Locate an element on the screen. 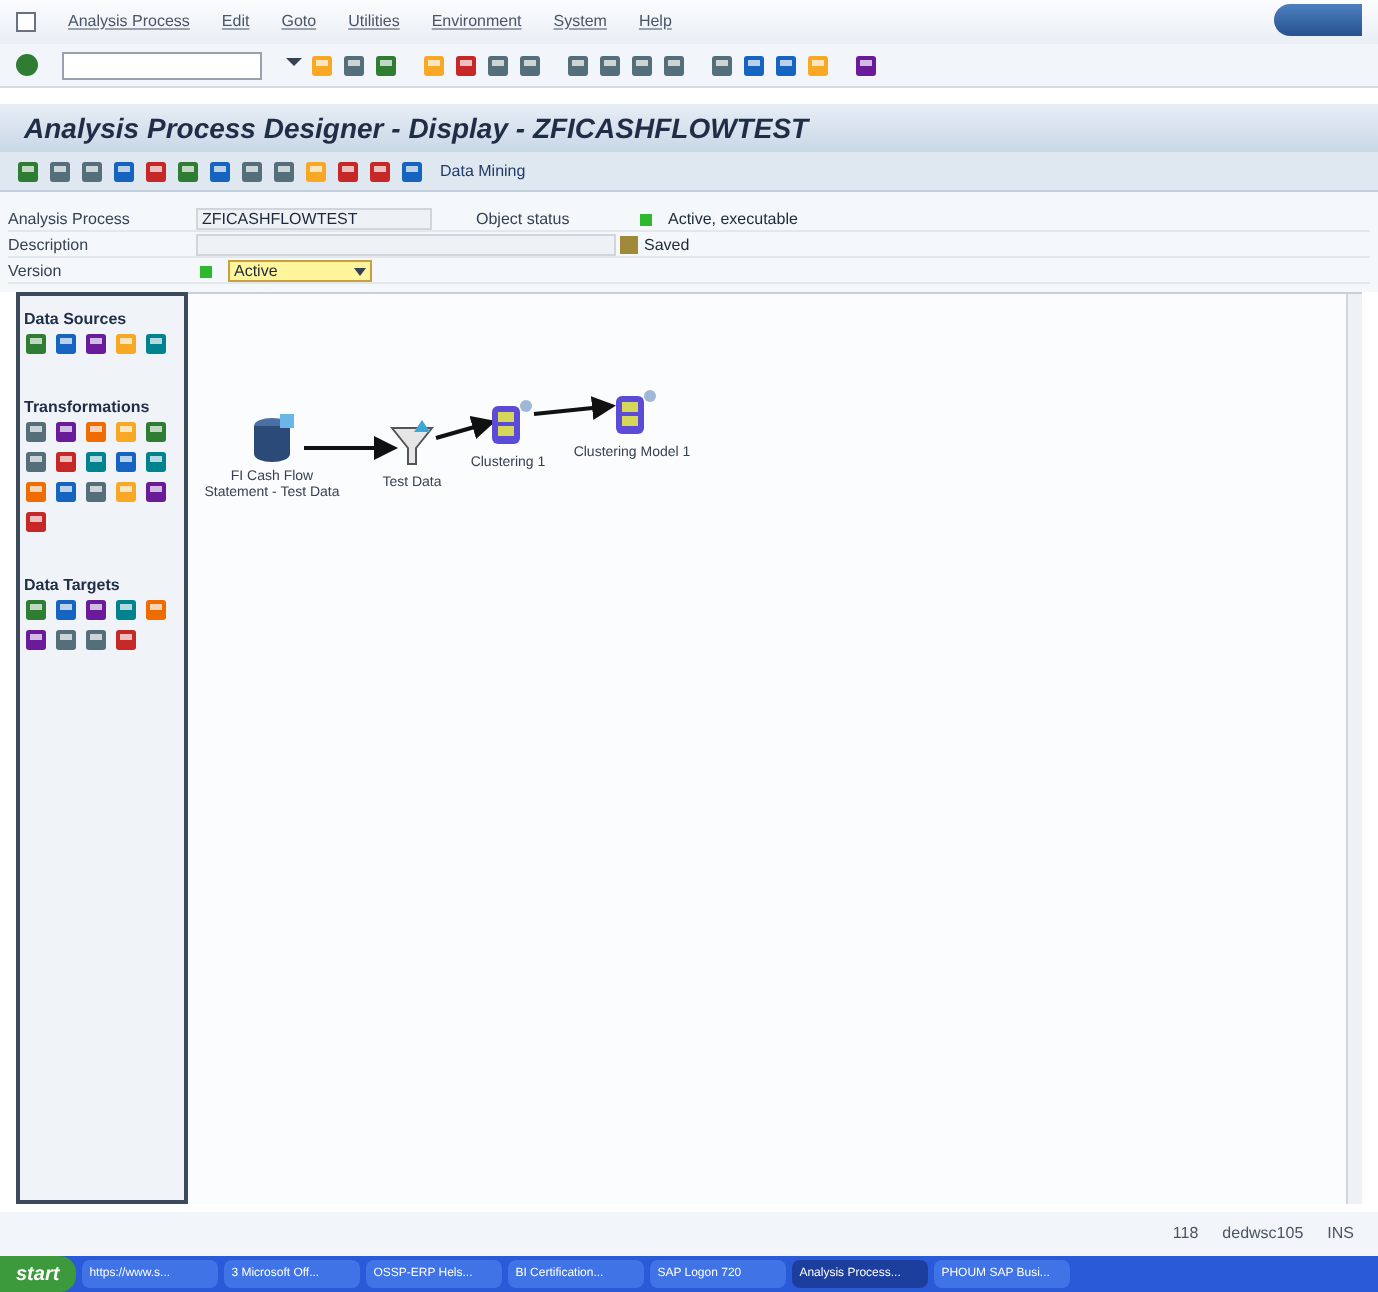  window-controls-icon is located at coordinates (1318, 20).